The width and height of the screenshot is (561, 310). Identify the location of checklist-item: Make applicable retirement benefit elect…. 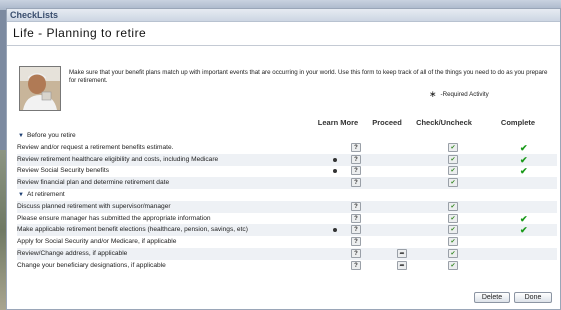
(287, 230).